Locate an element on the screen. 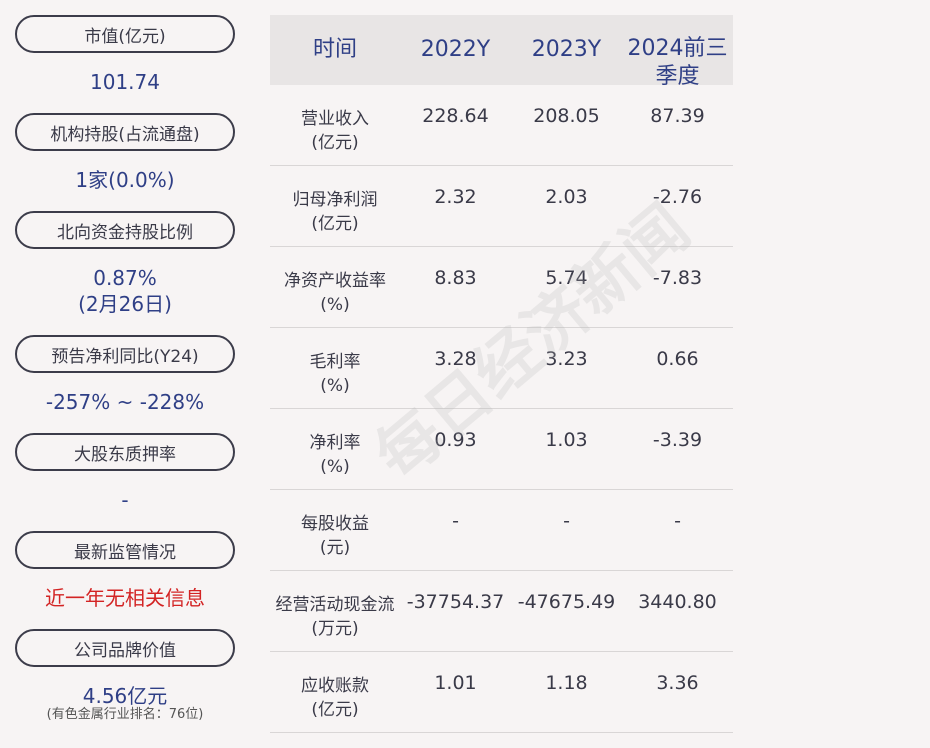 The width and height of the screenshot is (930, 748). market-cap-label: 市值(亿元) is located at coordinates (125, 34).